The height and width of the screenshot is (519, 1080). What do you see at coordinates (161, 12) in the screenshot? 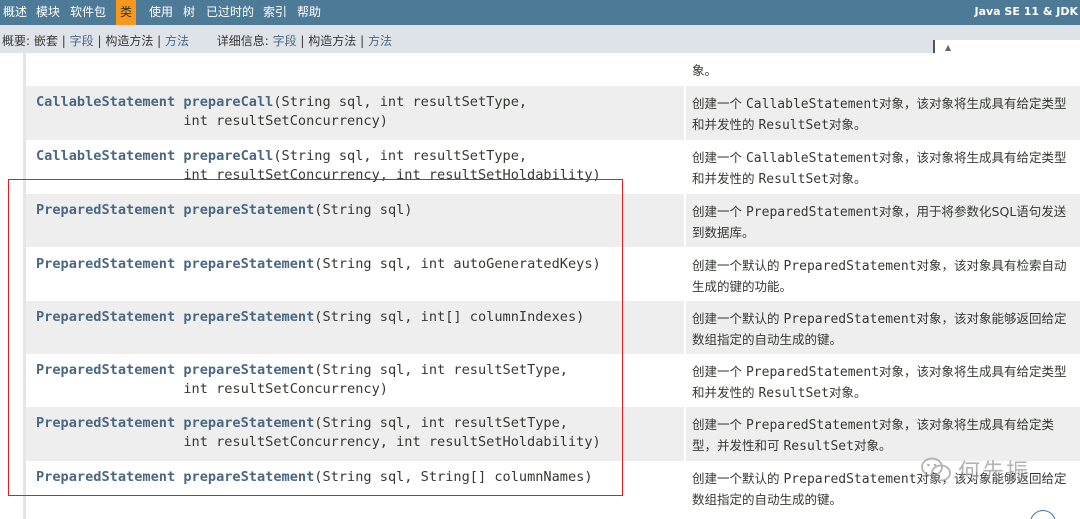
I see `nav-use: 使用` at bounding box center [161, 12].